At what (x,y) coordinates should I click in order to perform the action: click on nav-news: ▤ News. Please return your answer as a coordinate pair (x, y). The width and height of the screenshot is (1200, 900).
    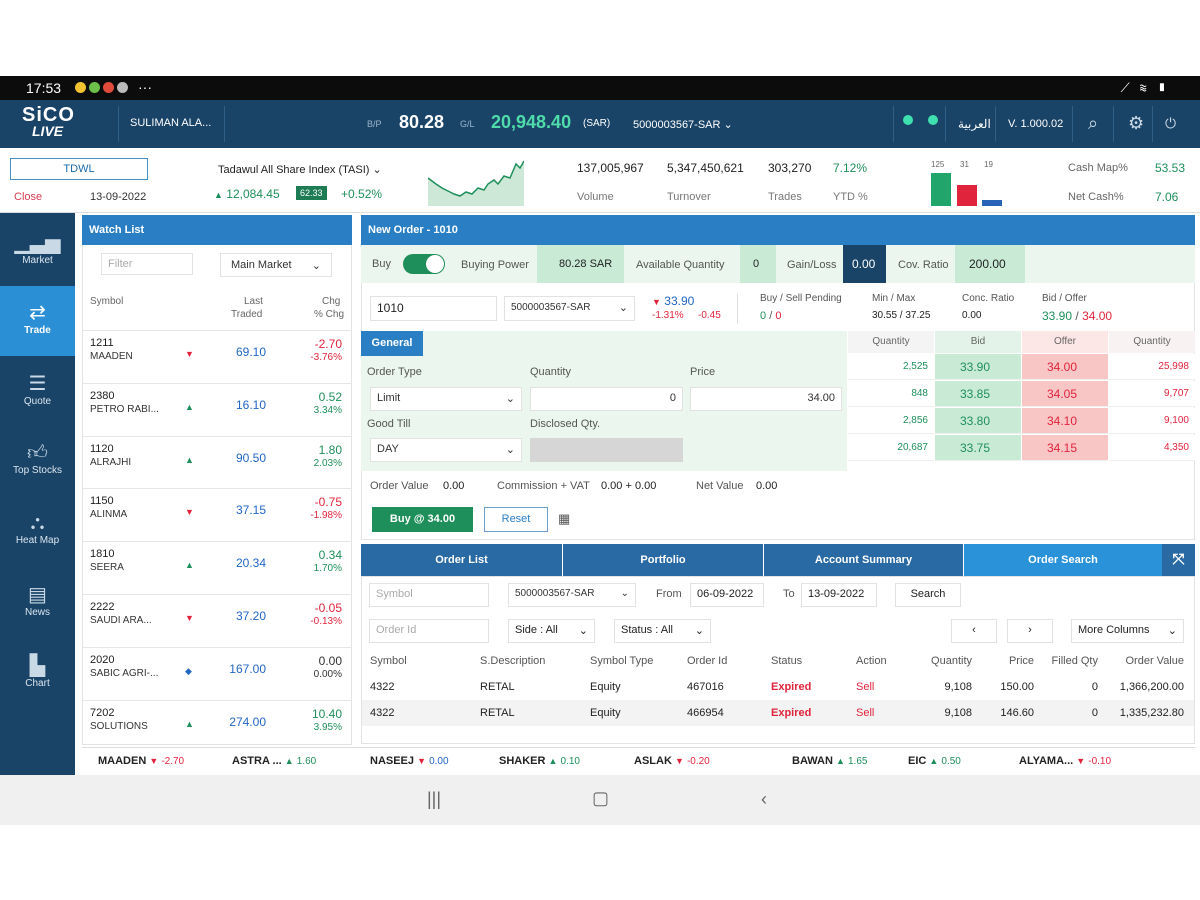
    Looking at the image, I should click on (37, 603).